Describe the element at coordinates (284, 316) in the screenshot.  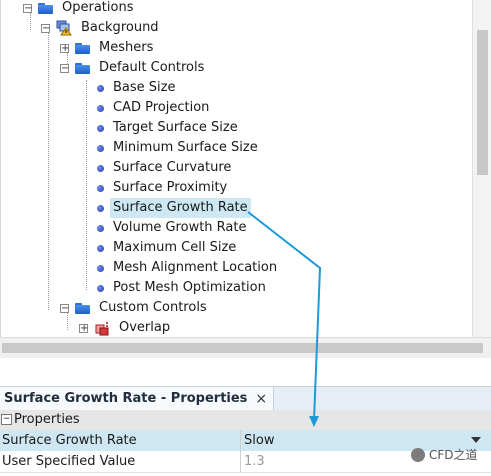
I see `annotation-arrow-line` at that location.